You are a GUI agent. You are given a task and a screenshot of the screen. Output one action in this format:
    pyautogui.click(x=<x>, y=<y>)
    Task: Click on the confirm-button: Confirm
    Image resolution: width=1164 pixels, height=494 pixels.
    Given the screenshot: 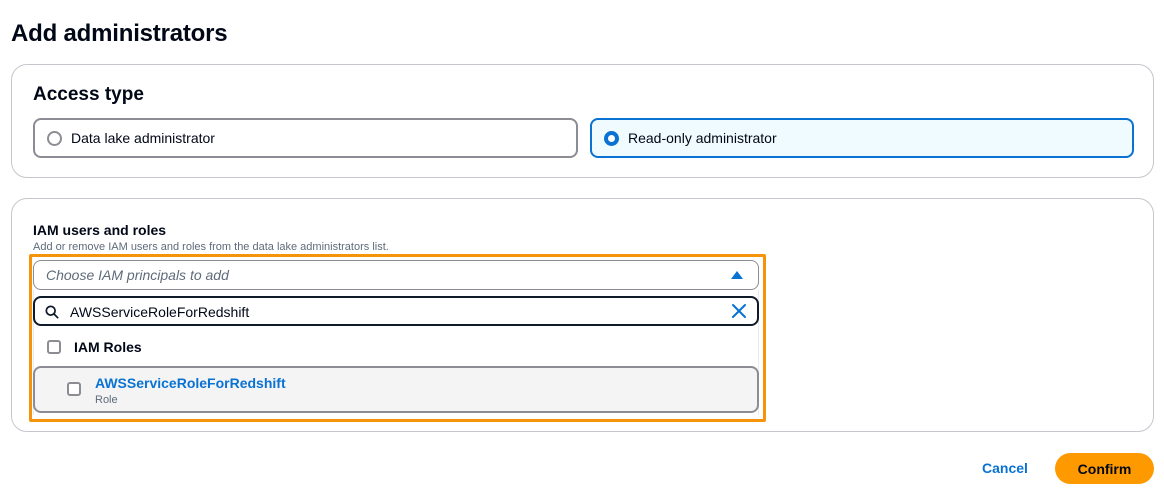 What is the action you would take?
    pyautogui.click(x=1104, y=468)
    